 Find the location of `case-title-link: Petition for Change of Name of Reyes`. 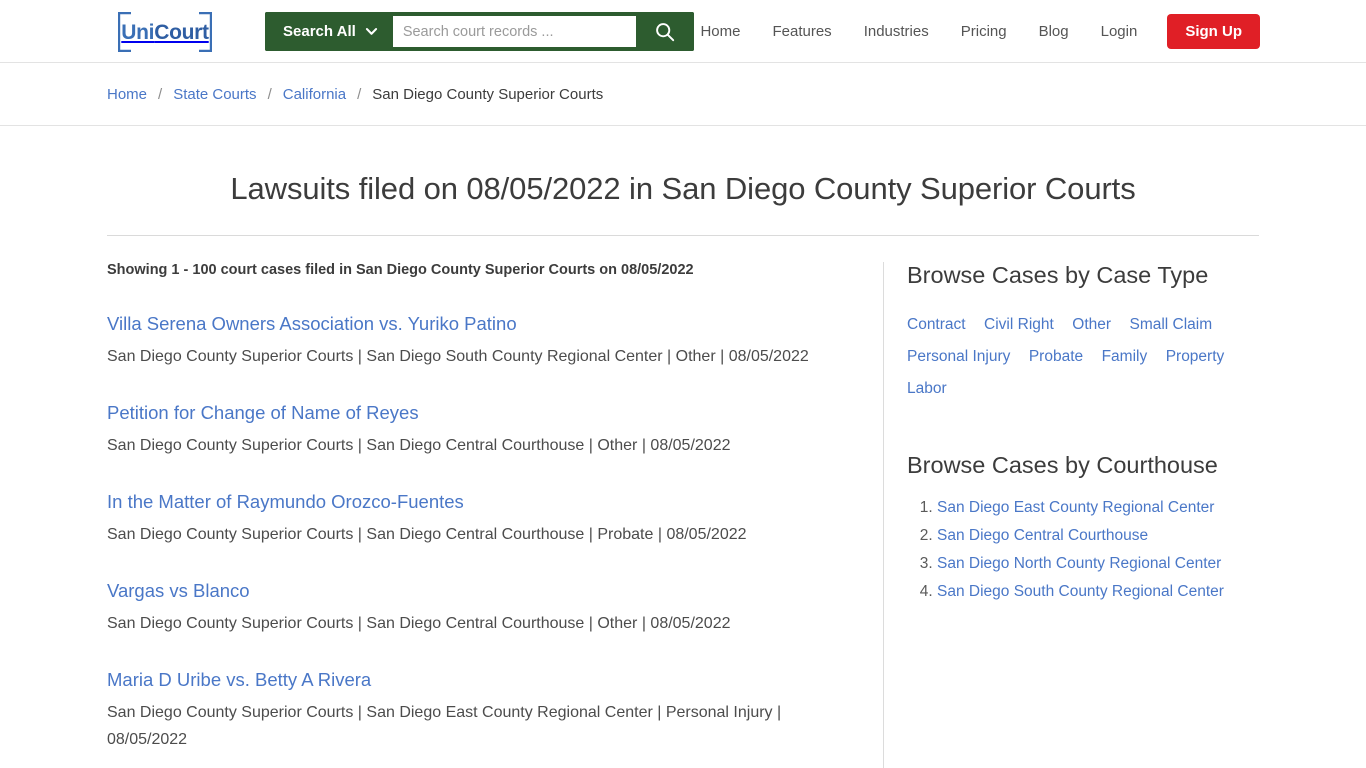

case-title-link: Petition for Change of Name of Reyes is located at coordinates (475, 412).